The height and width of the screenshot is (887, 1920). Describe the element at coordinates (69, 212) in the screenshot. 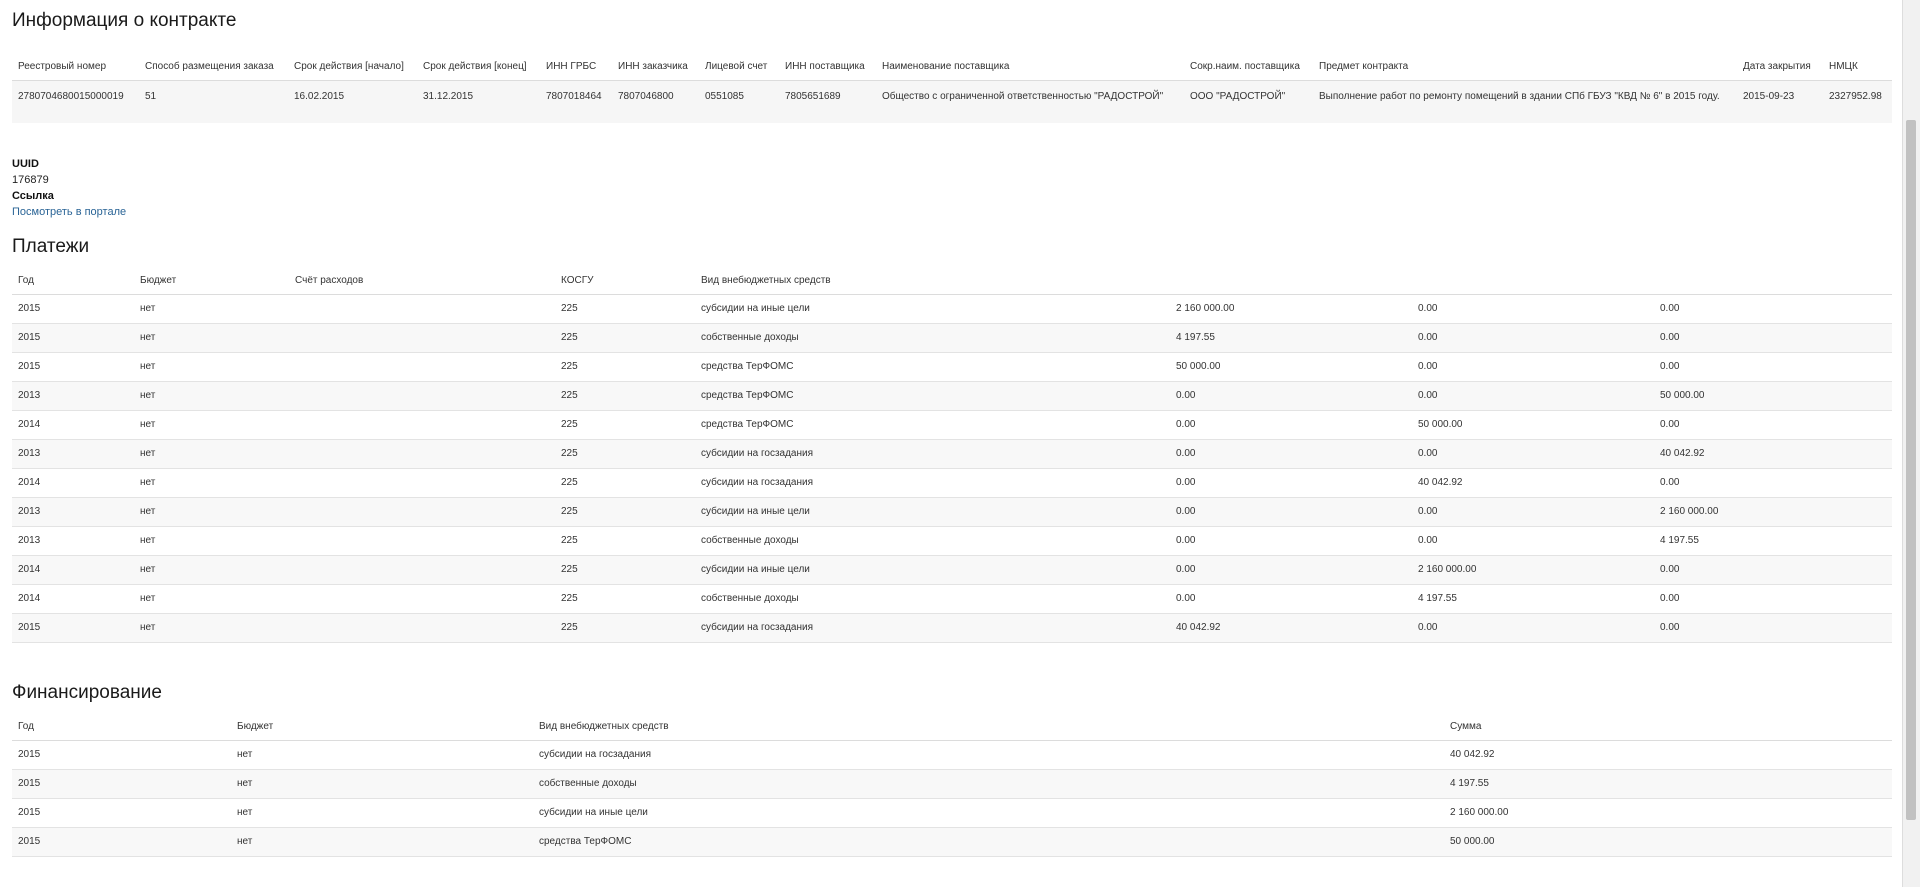

I see `portal-link: Посмотреть в портале` at that location.